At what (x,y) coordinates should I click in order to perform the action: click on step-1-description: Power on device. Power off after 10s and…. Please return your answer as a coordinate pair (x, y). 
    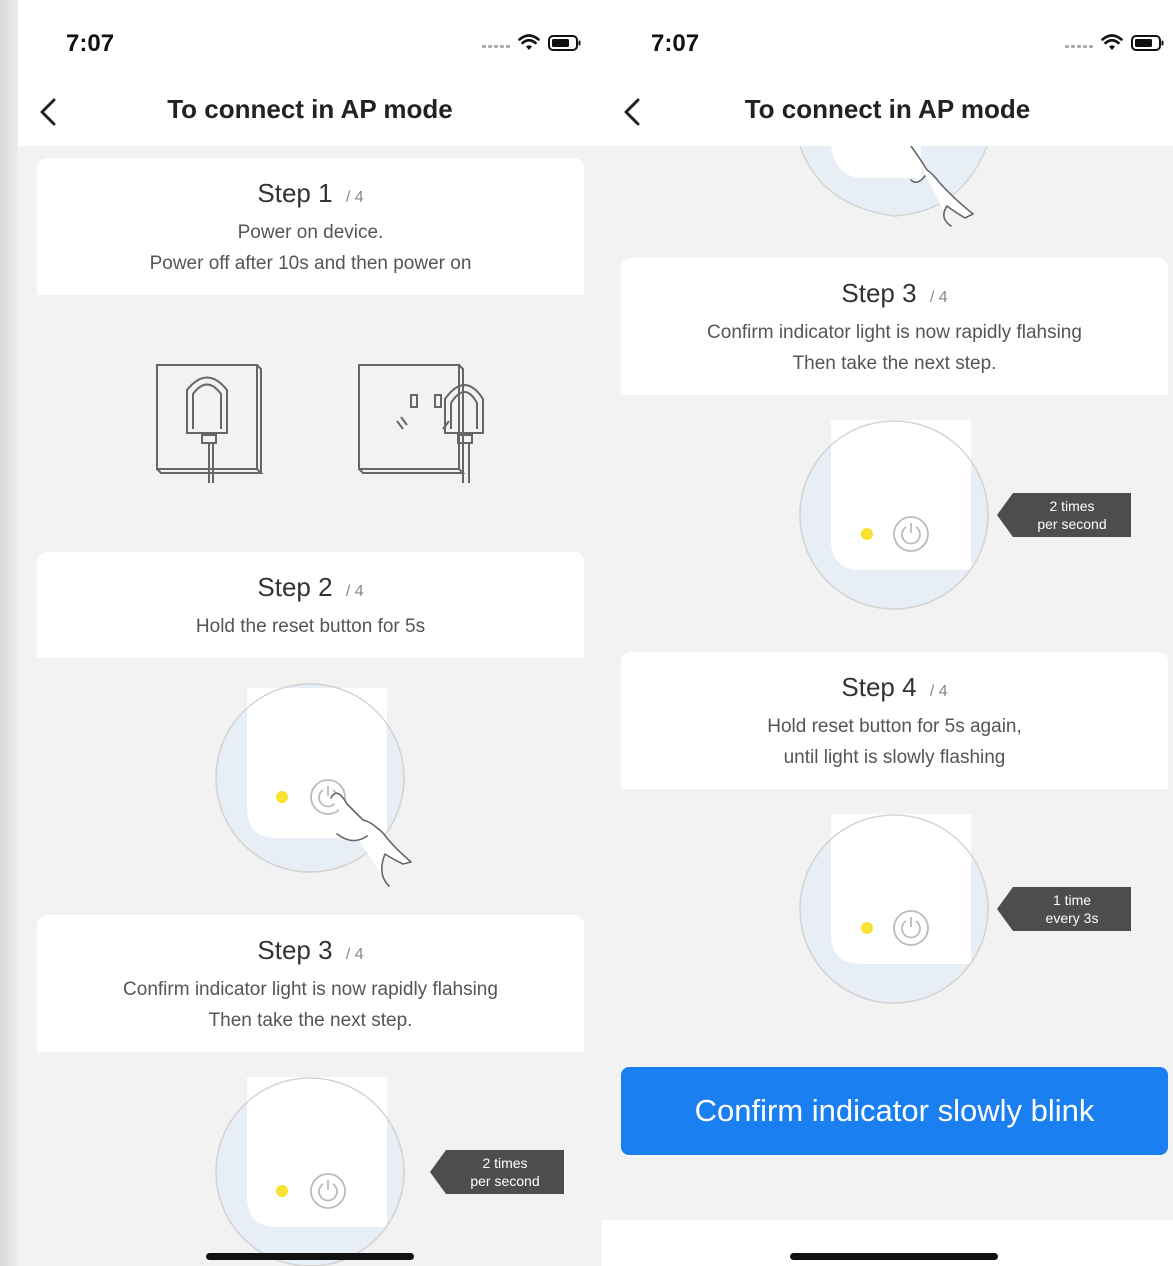
    Looking at the image, I should click on (310, 248).